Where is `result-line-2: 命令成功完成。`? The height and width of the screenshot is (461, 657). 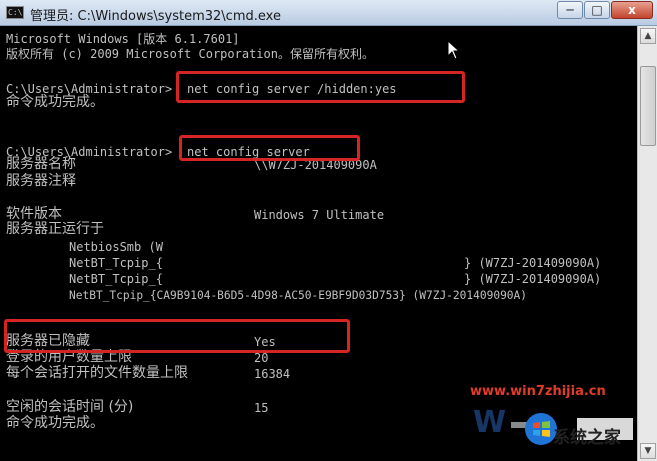 result-line-2: 命令成功完成。 is located at coordinates (55, 423).